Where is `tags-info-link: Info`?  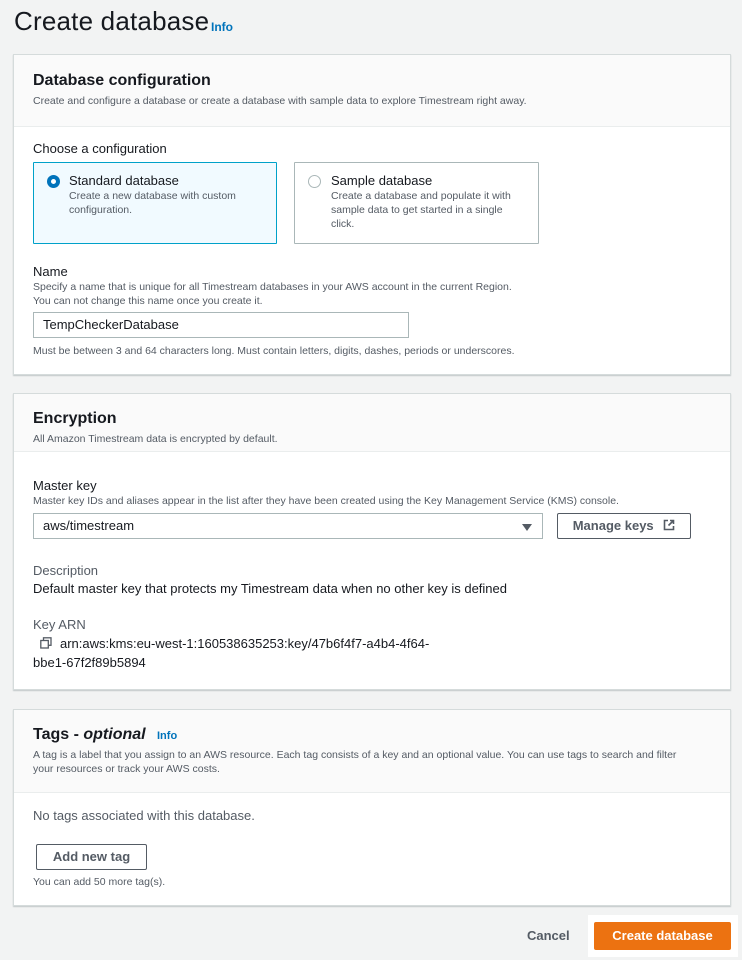 tags-info-link: Info is located at coordinates (167, 736).